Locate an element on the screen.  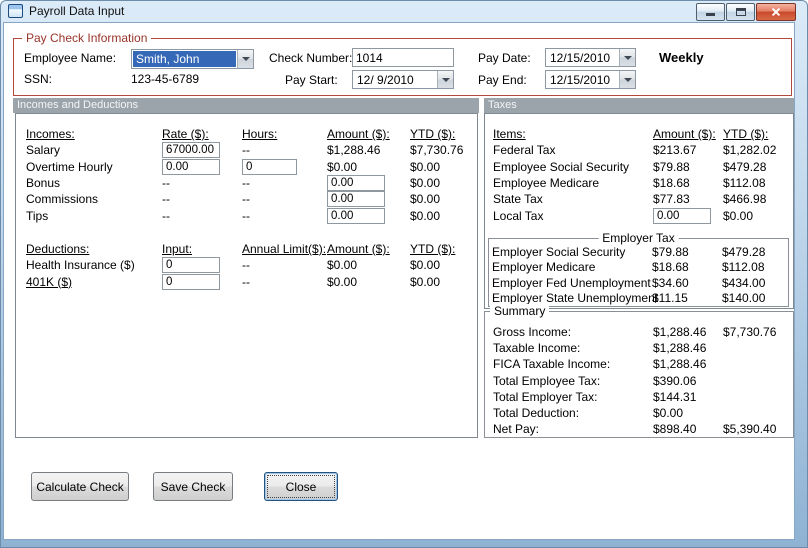
pay-start-dropdown-button is located at coordinates (445, 79).